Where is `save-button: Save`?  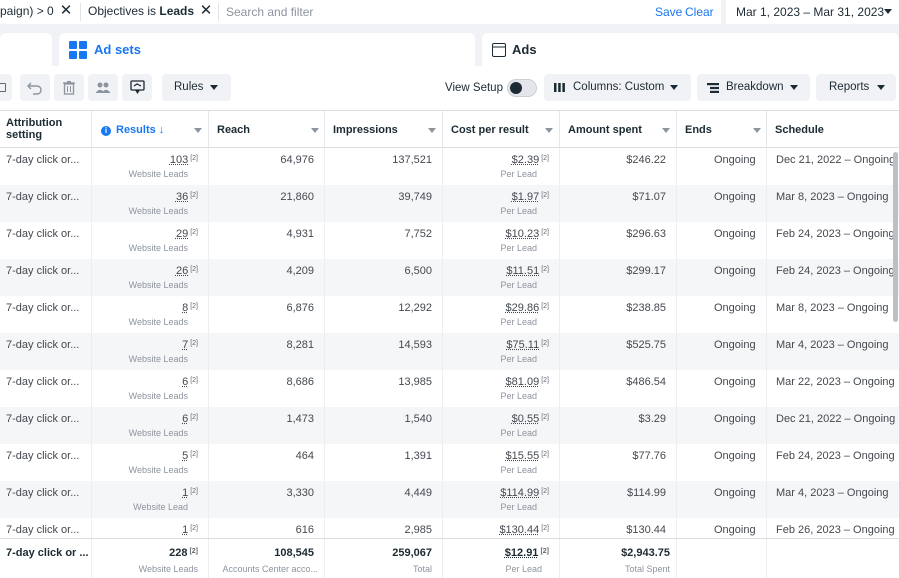
save-button: Save is located at coordinates (668, 12).